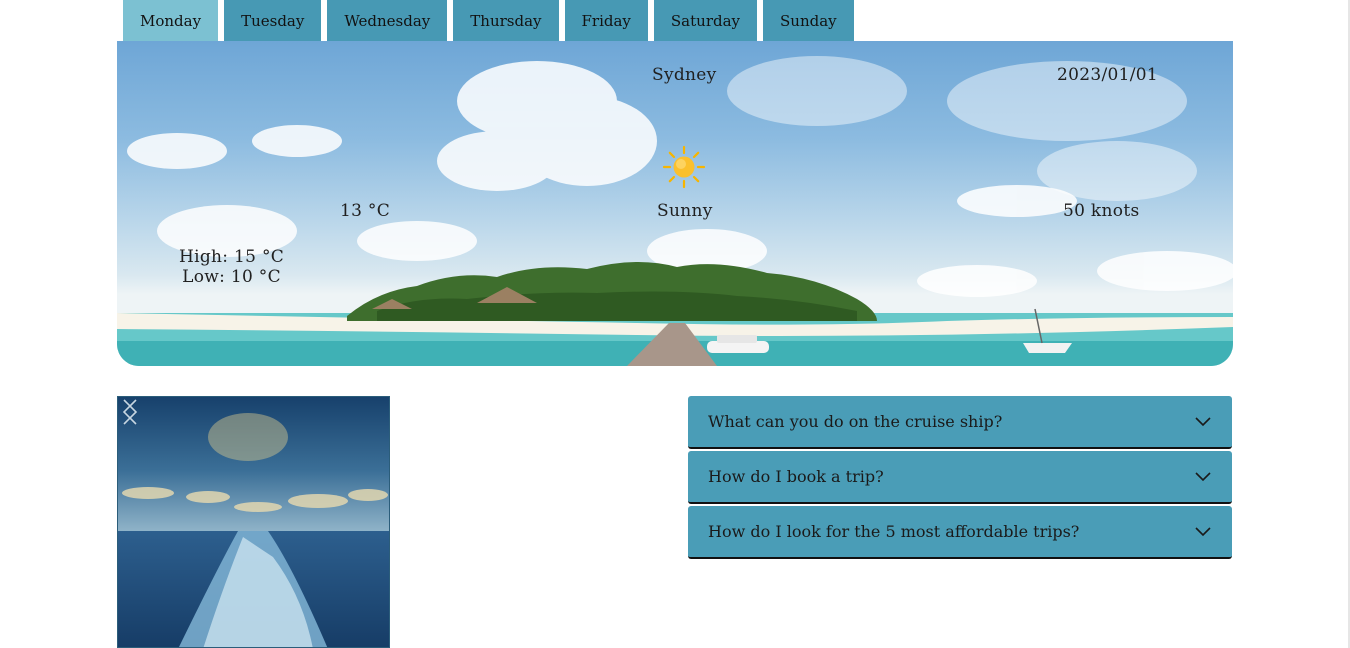  I want to click on low-temperature: Low: 10 °C, so click(231, 277).